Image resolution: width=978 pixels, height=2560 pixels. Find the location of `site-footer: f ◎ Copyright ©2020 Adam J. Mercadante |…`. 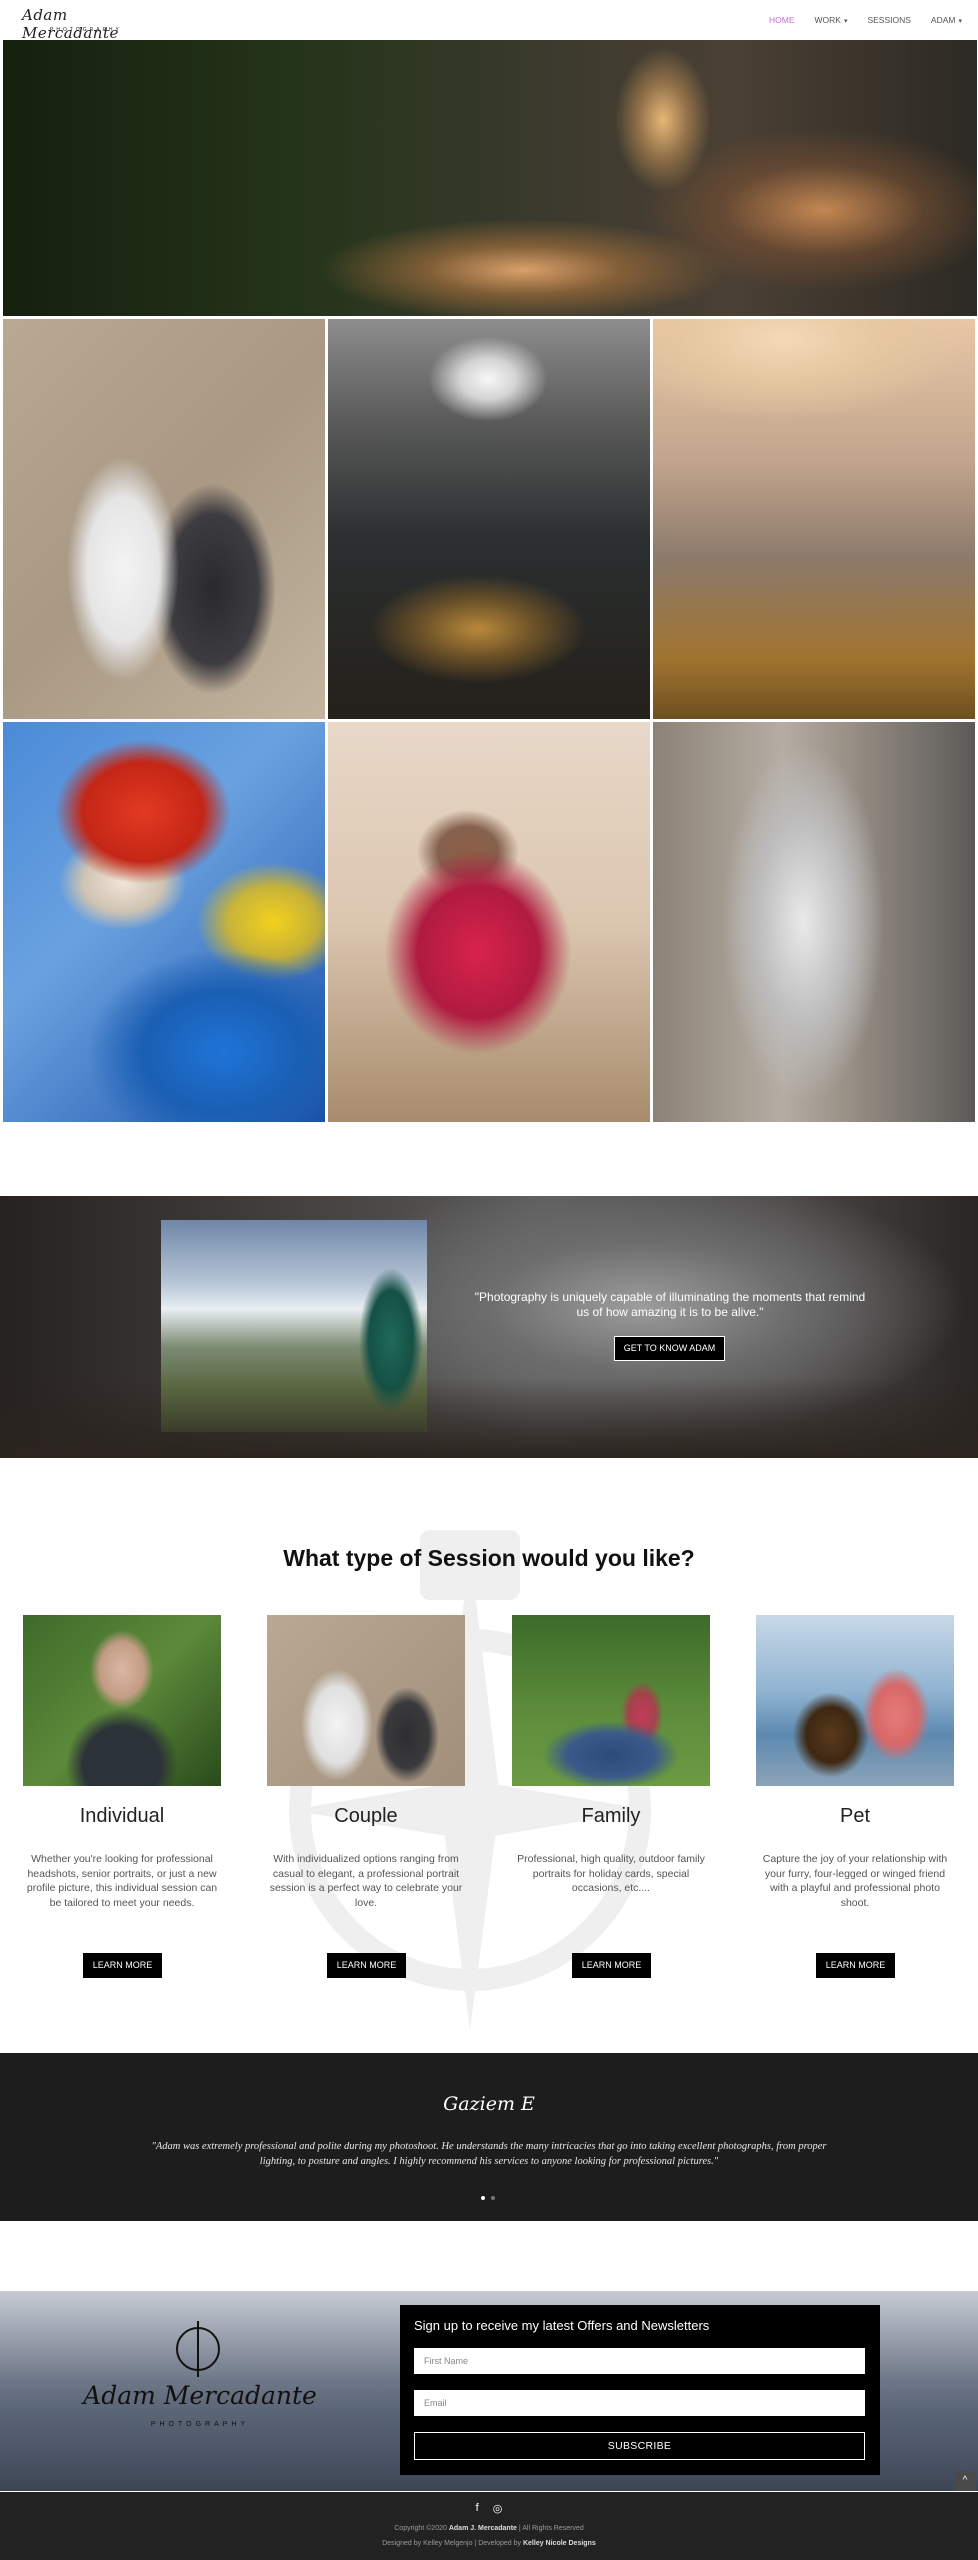

site-footer: f ◎ Copyright ©2020 Adam J. Mercadante |… is located at coordinates (489, 2526).